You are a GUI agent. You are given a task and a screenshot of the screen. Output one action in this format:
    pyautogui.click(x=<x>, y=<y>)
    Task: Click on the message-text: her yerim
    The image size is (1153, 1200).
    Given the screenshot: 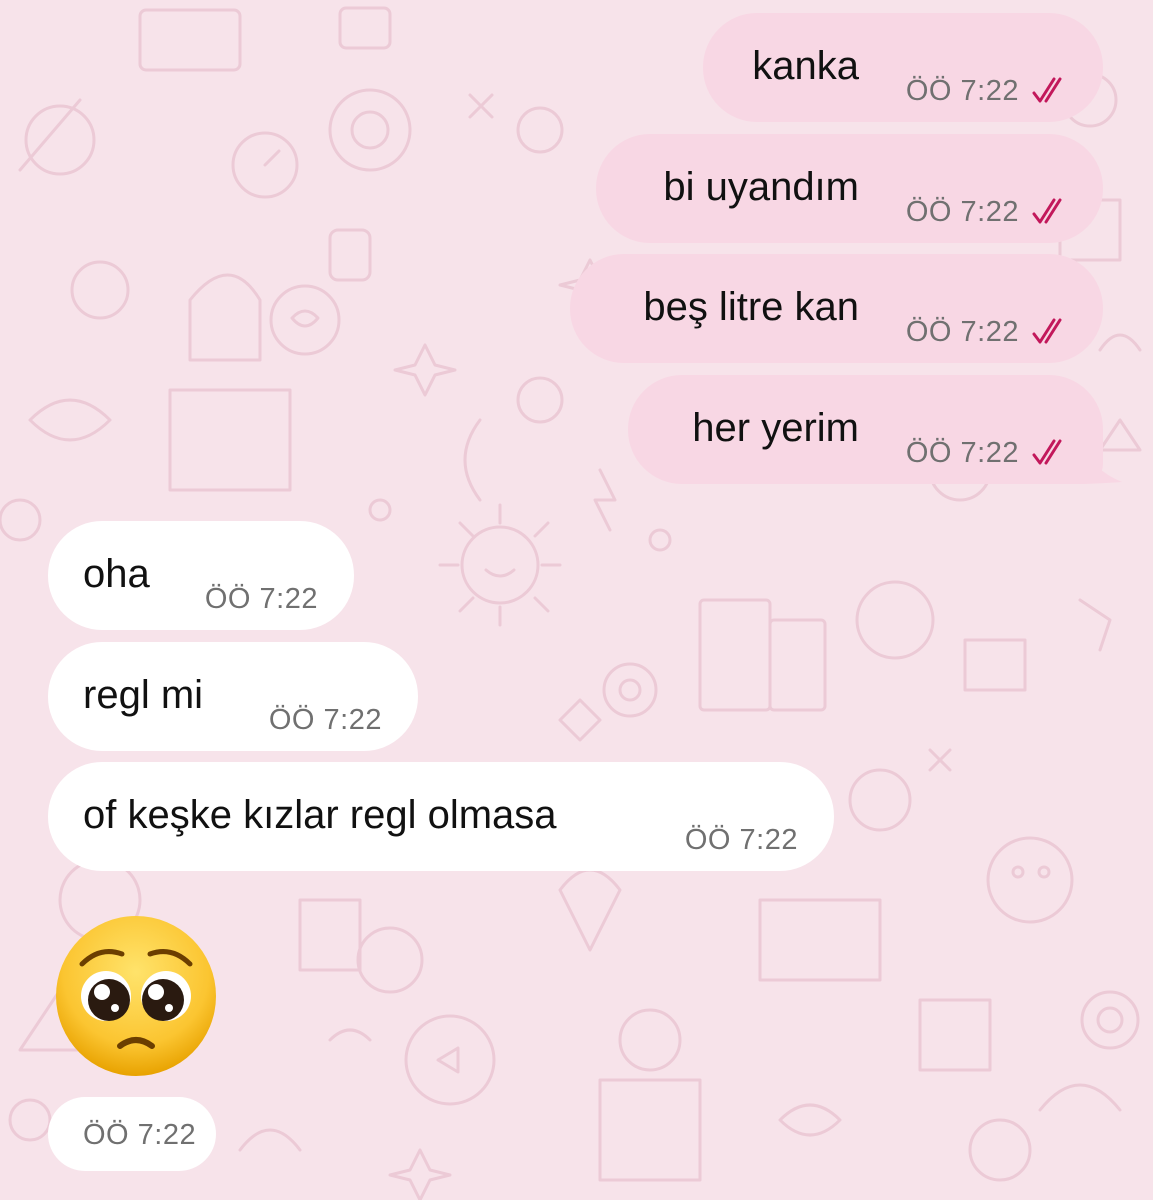 What is the action you would take?
    pyautogui.click(x=775, y=428)
    